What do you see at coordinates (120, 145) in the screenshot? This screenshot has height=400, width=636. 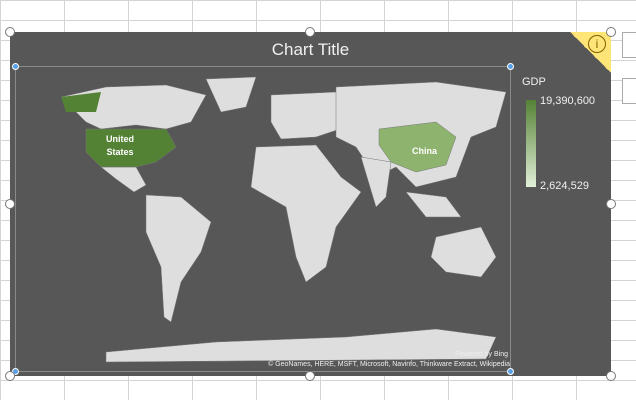 I see `data-label-united-states: United States` at bounding box center [120, 145].